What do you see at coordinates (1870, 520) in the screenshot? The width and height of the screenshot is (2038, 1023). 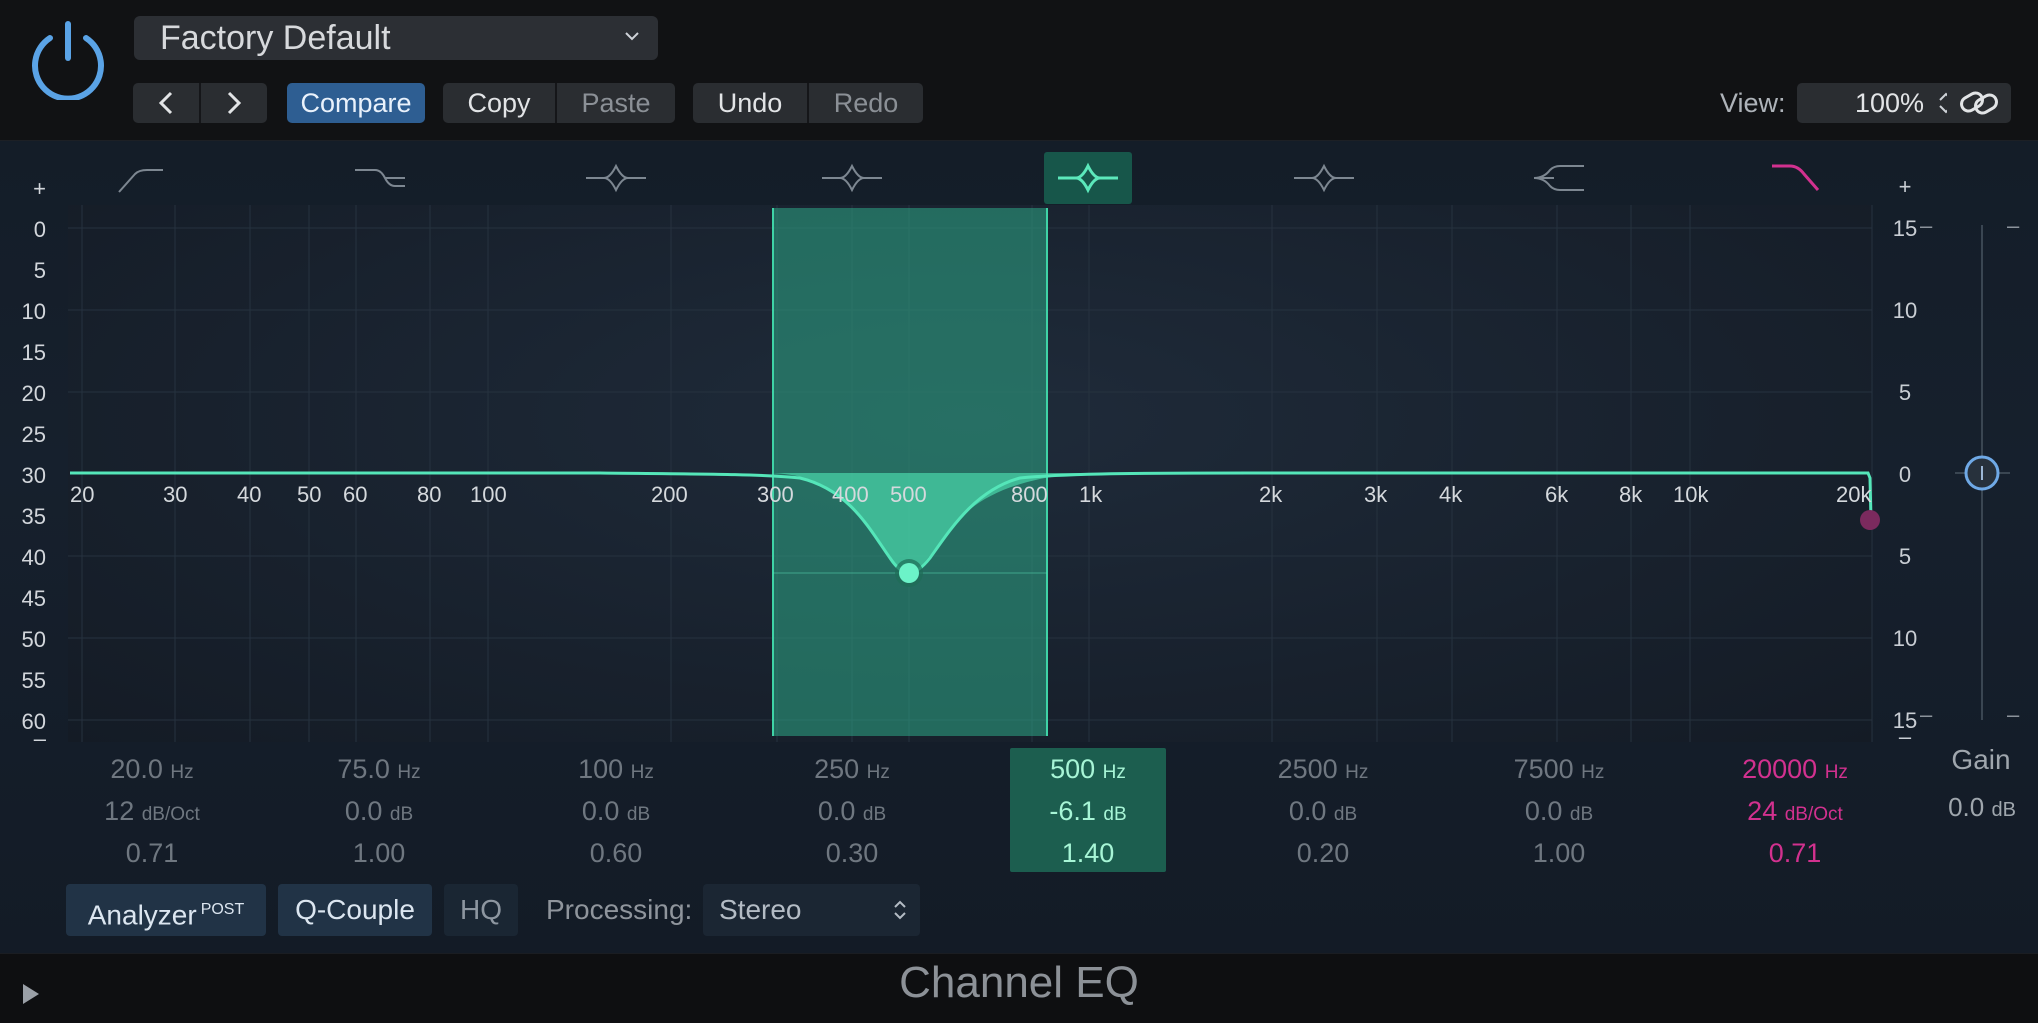 I see `band-8-handle` at bounding box center [1870, 520].